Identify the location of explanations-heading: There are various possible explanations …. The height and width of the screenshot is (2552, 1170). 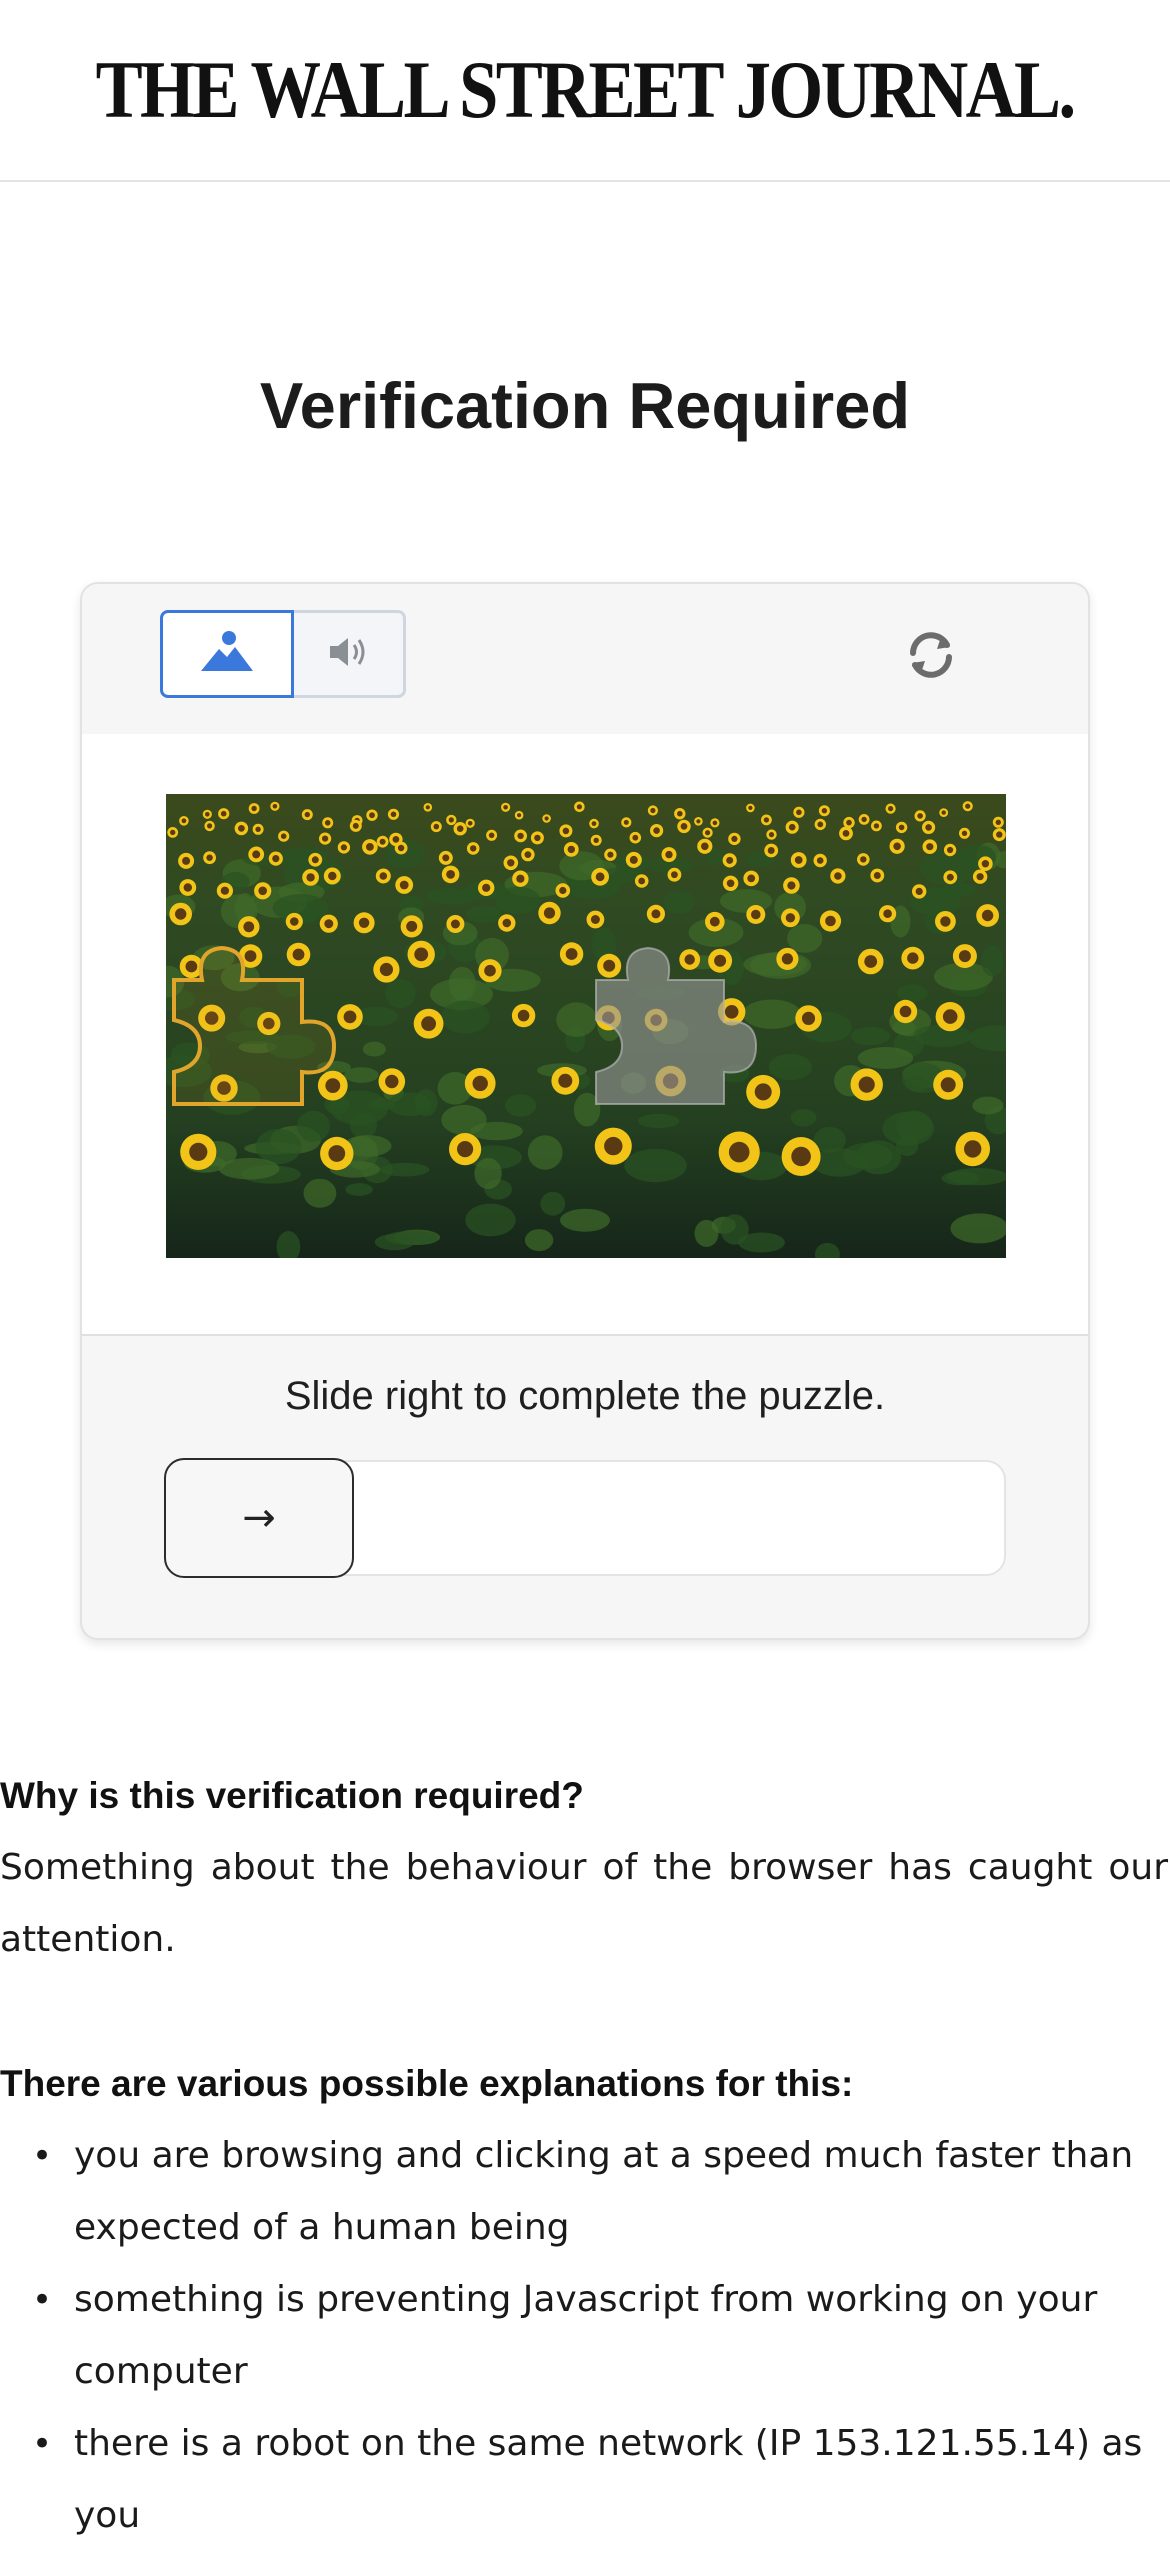
(427, 2083).